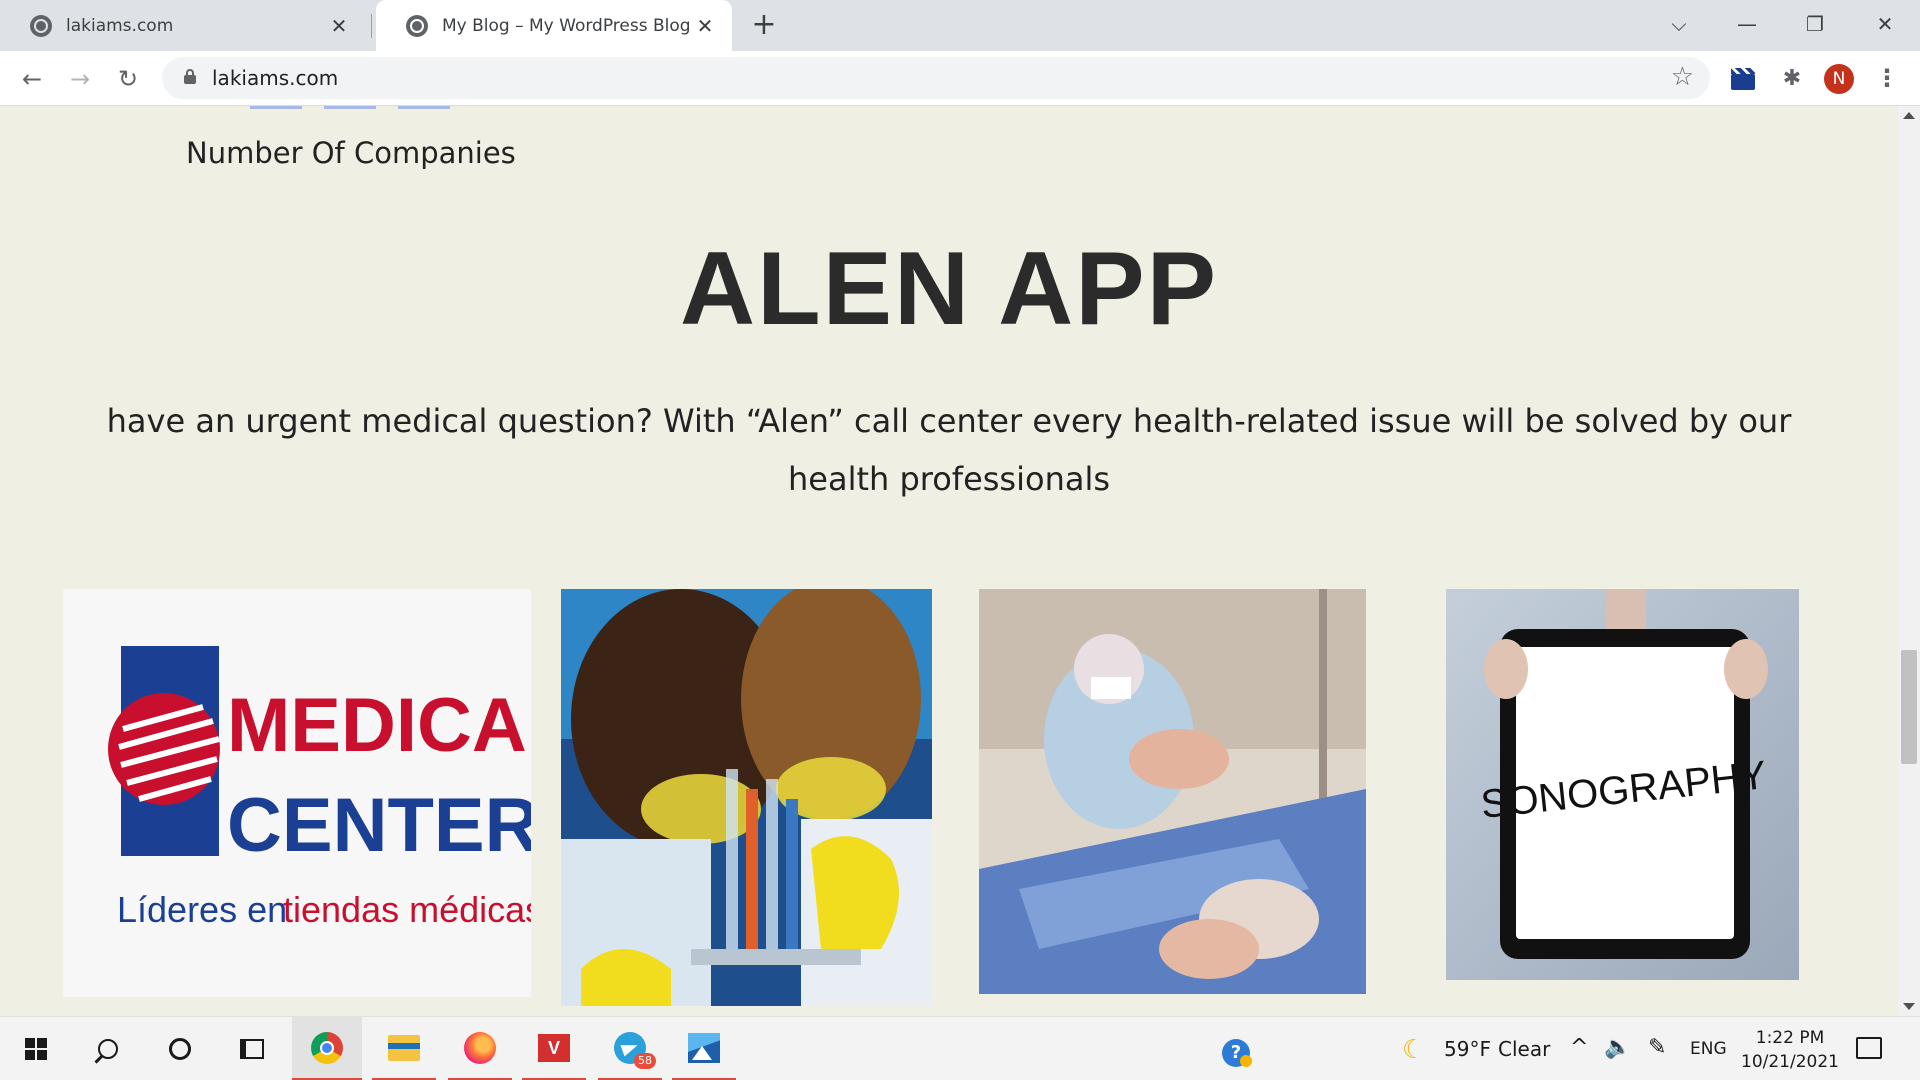 Image resolution: width=1920 pixels, height=1080 pixels. I want to click on sonography-tablet-photo: SONOGRAPHY, so click(1622, 784).